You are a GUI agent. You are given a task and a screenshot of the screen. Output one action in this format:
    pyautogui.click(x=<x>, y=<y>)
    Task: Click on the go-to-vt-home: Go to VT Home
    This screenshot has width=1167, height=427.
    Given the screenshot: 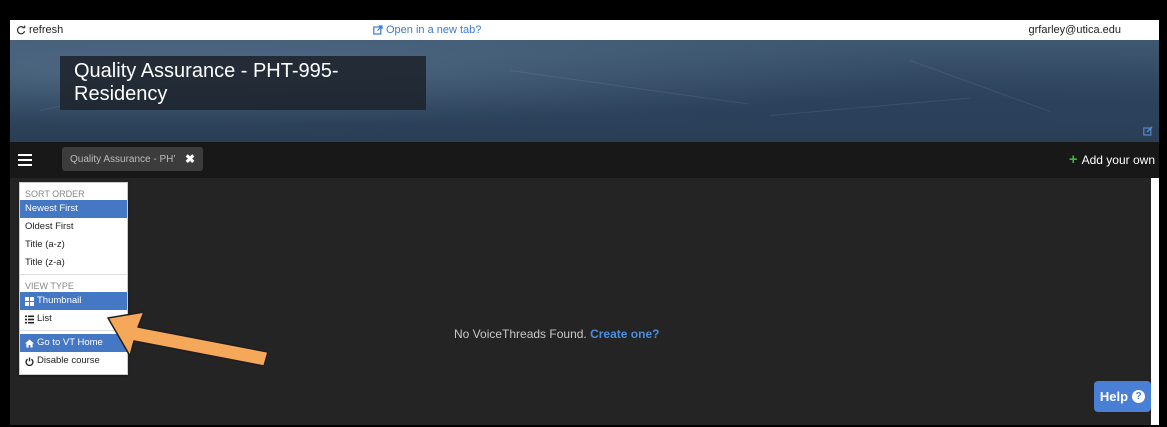 What is the action you would take?
    pyautogui.click(x=73, y=343)
    